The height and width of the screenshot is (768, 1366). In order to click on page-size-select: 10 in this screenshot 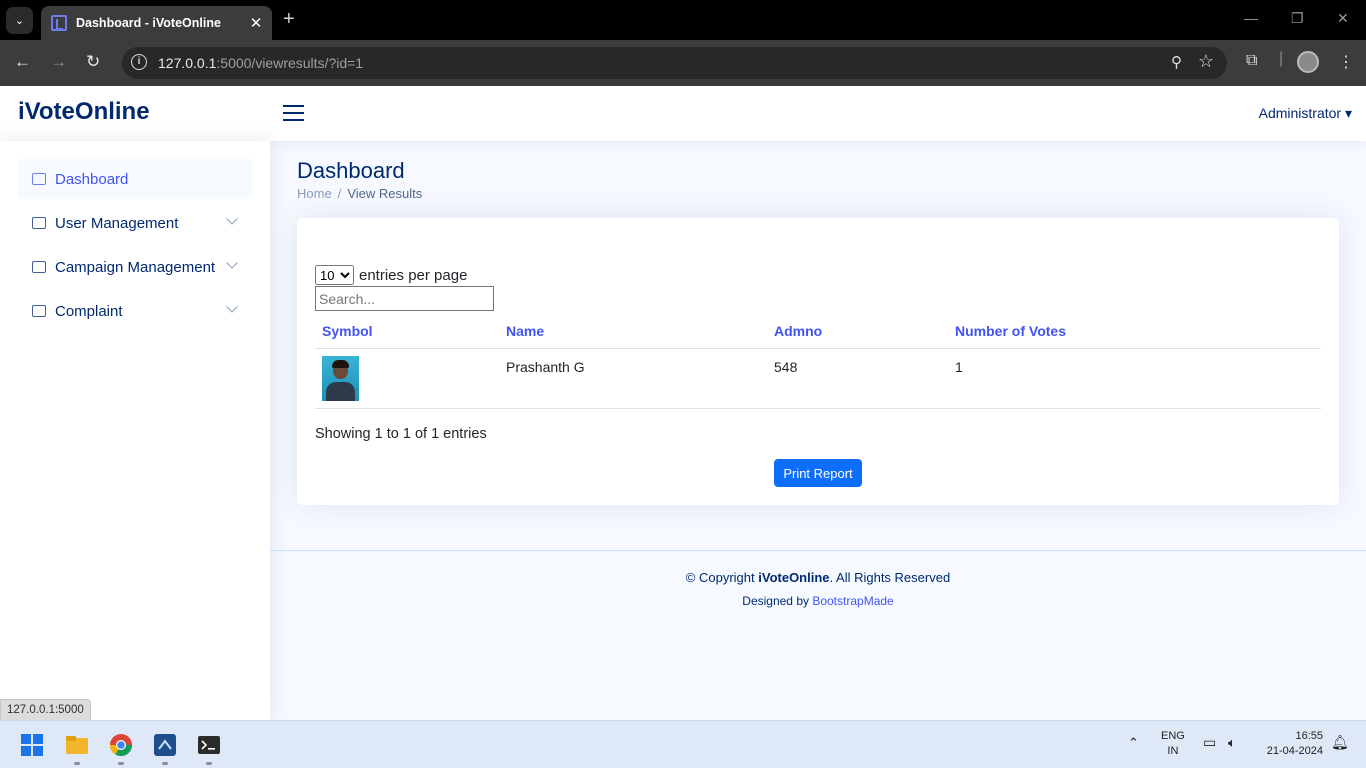, I will do `click(334, 275)`.